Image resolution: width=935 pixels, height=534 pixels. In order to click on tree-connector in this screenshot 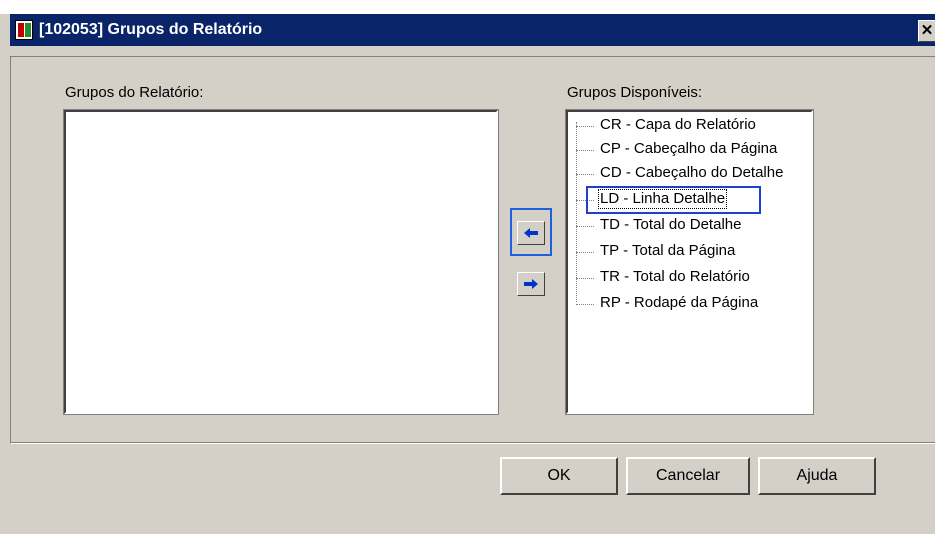, I will do `click(576, 212)`.